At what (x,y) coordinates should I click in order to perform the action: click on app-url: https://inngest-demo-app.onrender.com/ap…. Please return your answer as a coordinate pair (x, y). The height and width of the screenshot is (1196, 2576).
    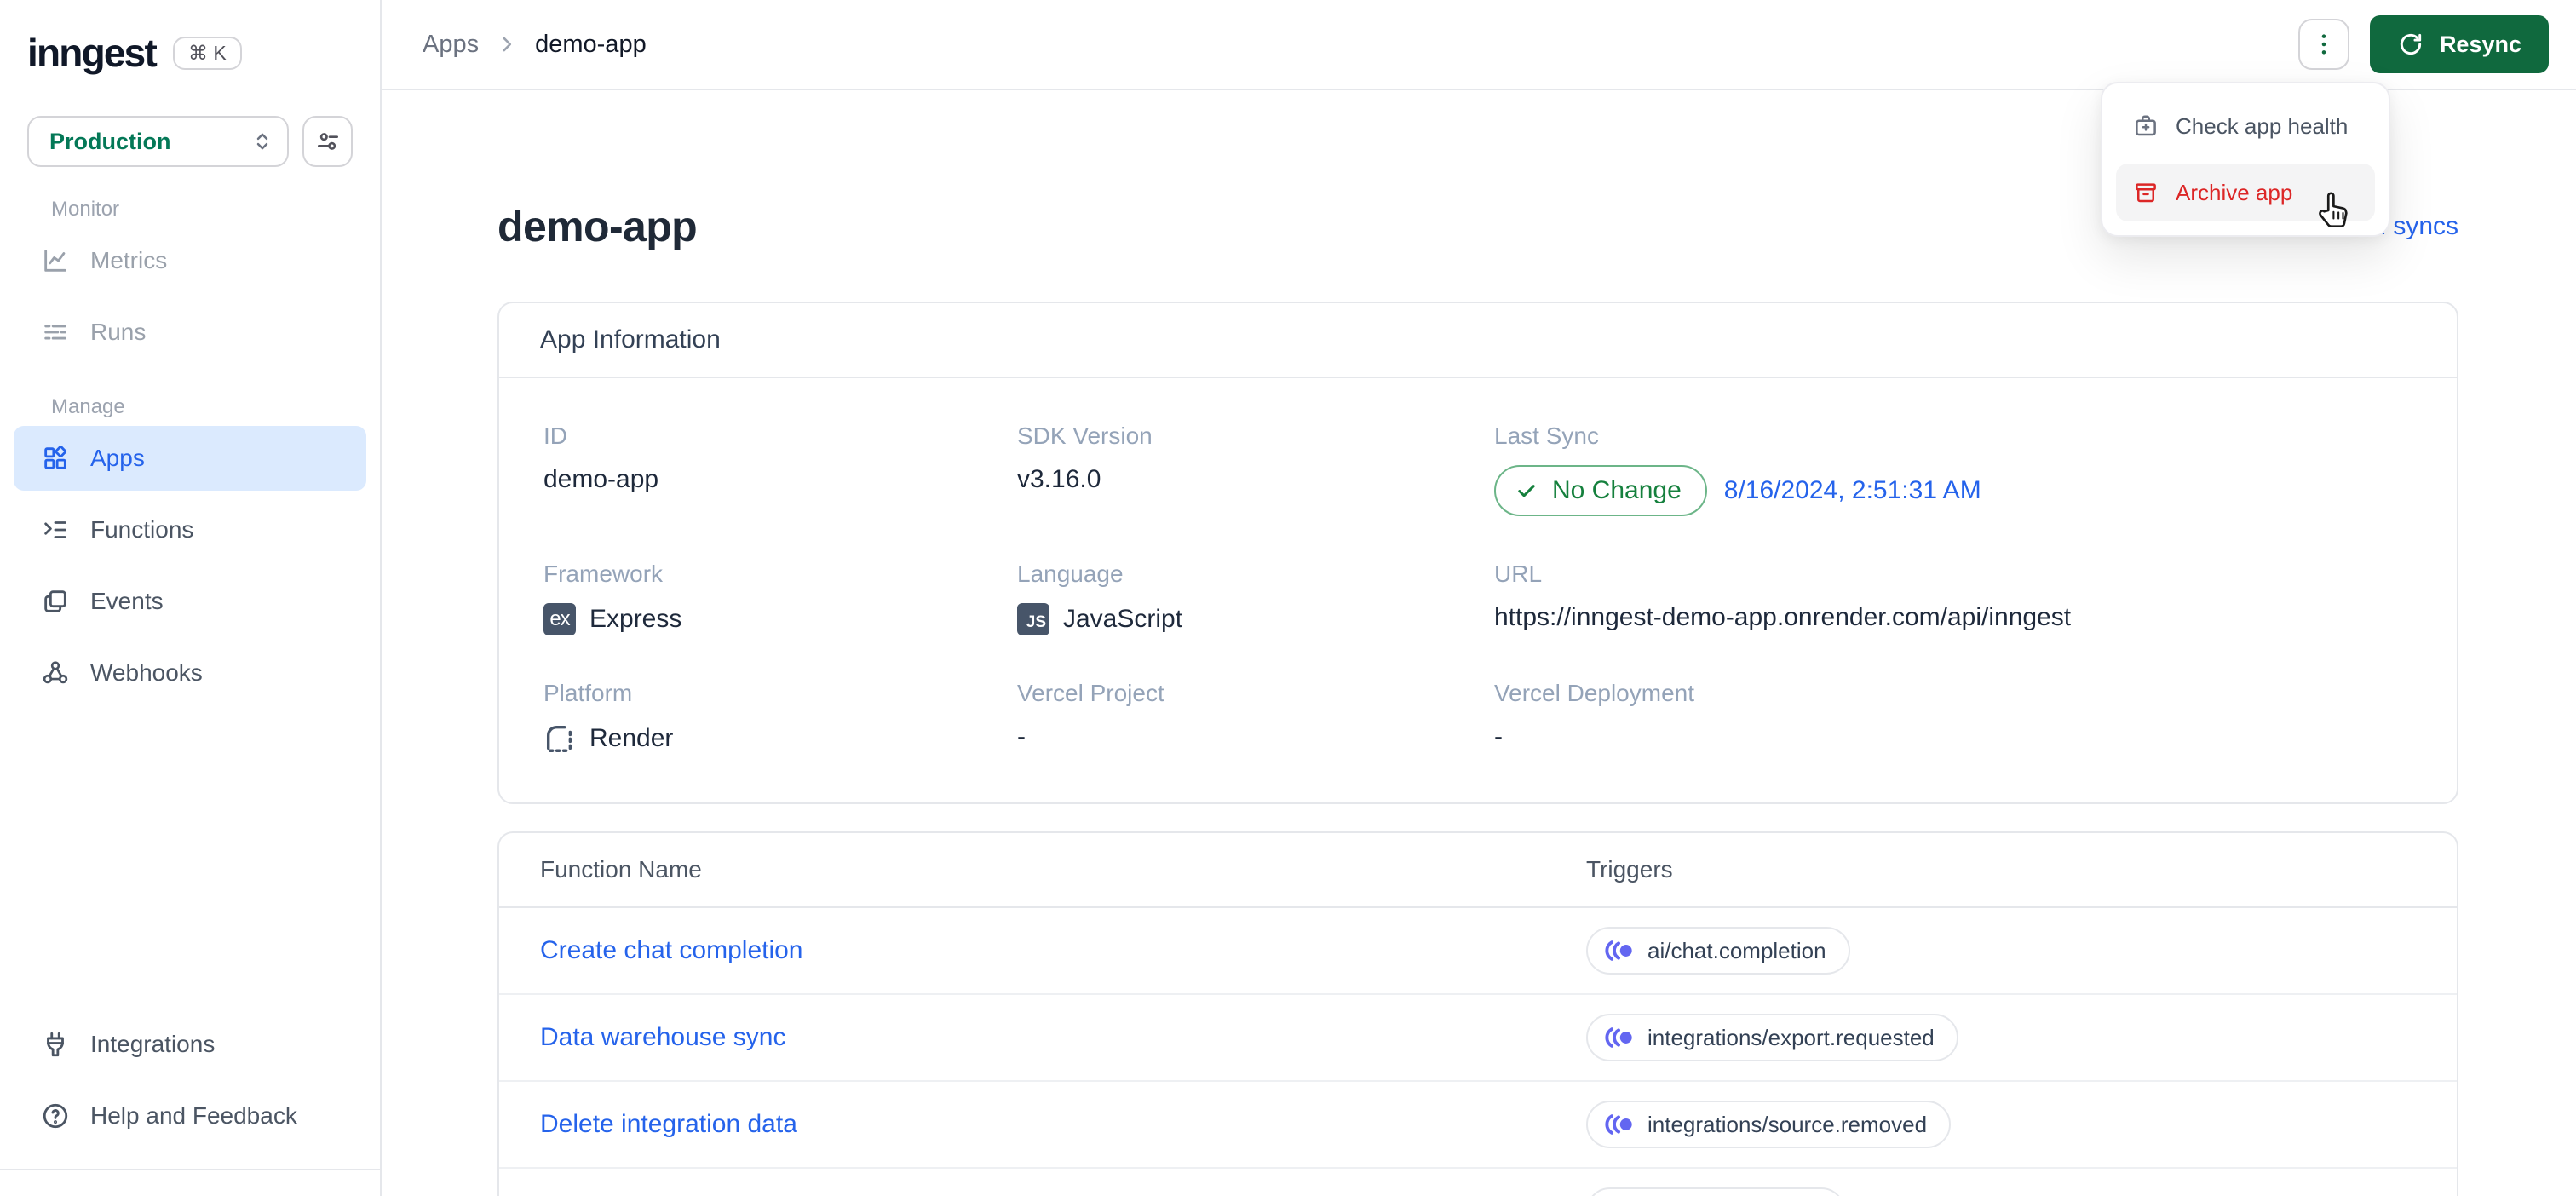
    Looking at the image, I should click on (1783, 617).